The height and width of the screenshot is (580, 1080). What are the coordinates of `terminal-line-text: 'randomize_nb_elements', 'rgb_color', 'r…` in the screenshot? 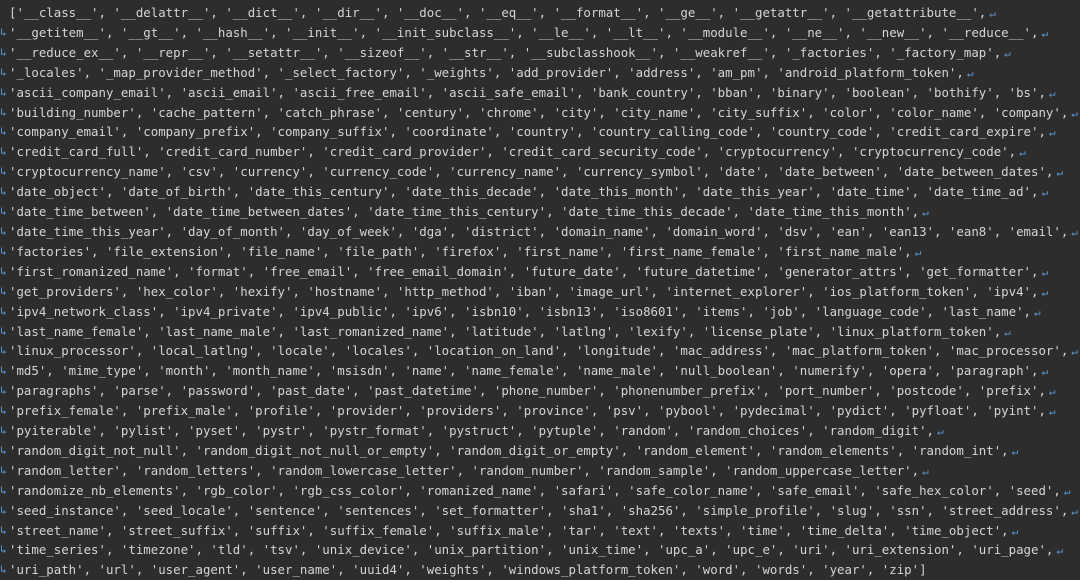 It's located at (535, 490).